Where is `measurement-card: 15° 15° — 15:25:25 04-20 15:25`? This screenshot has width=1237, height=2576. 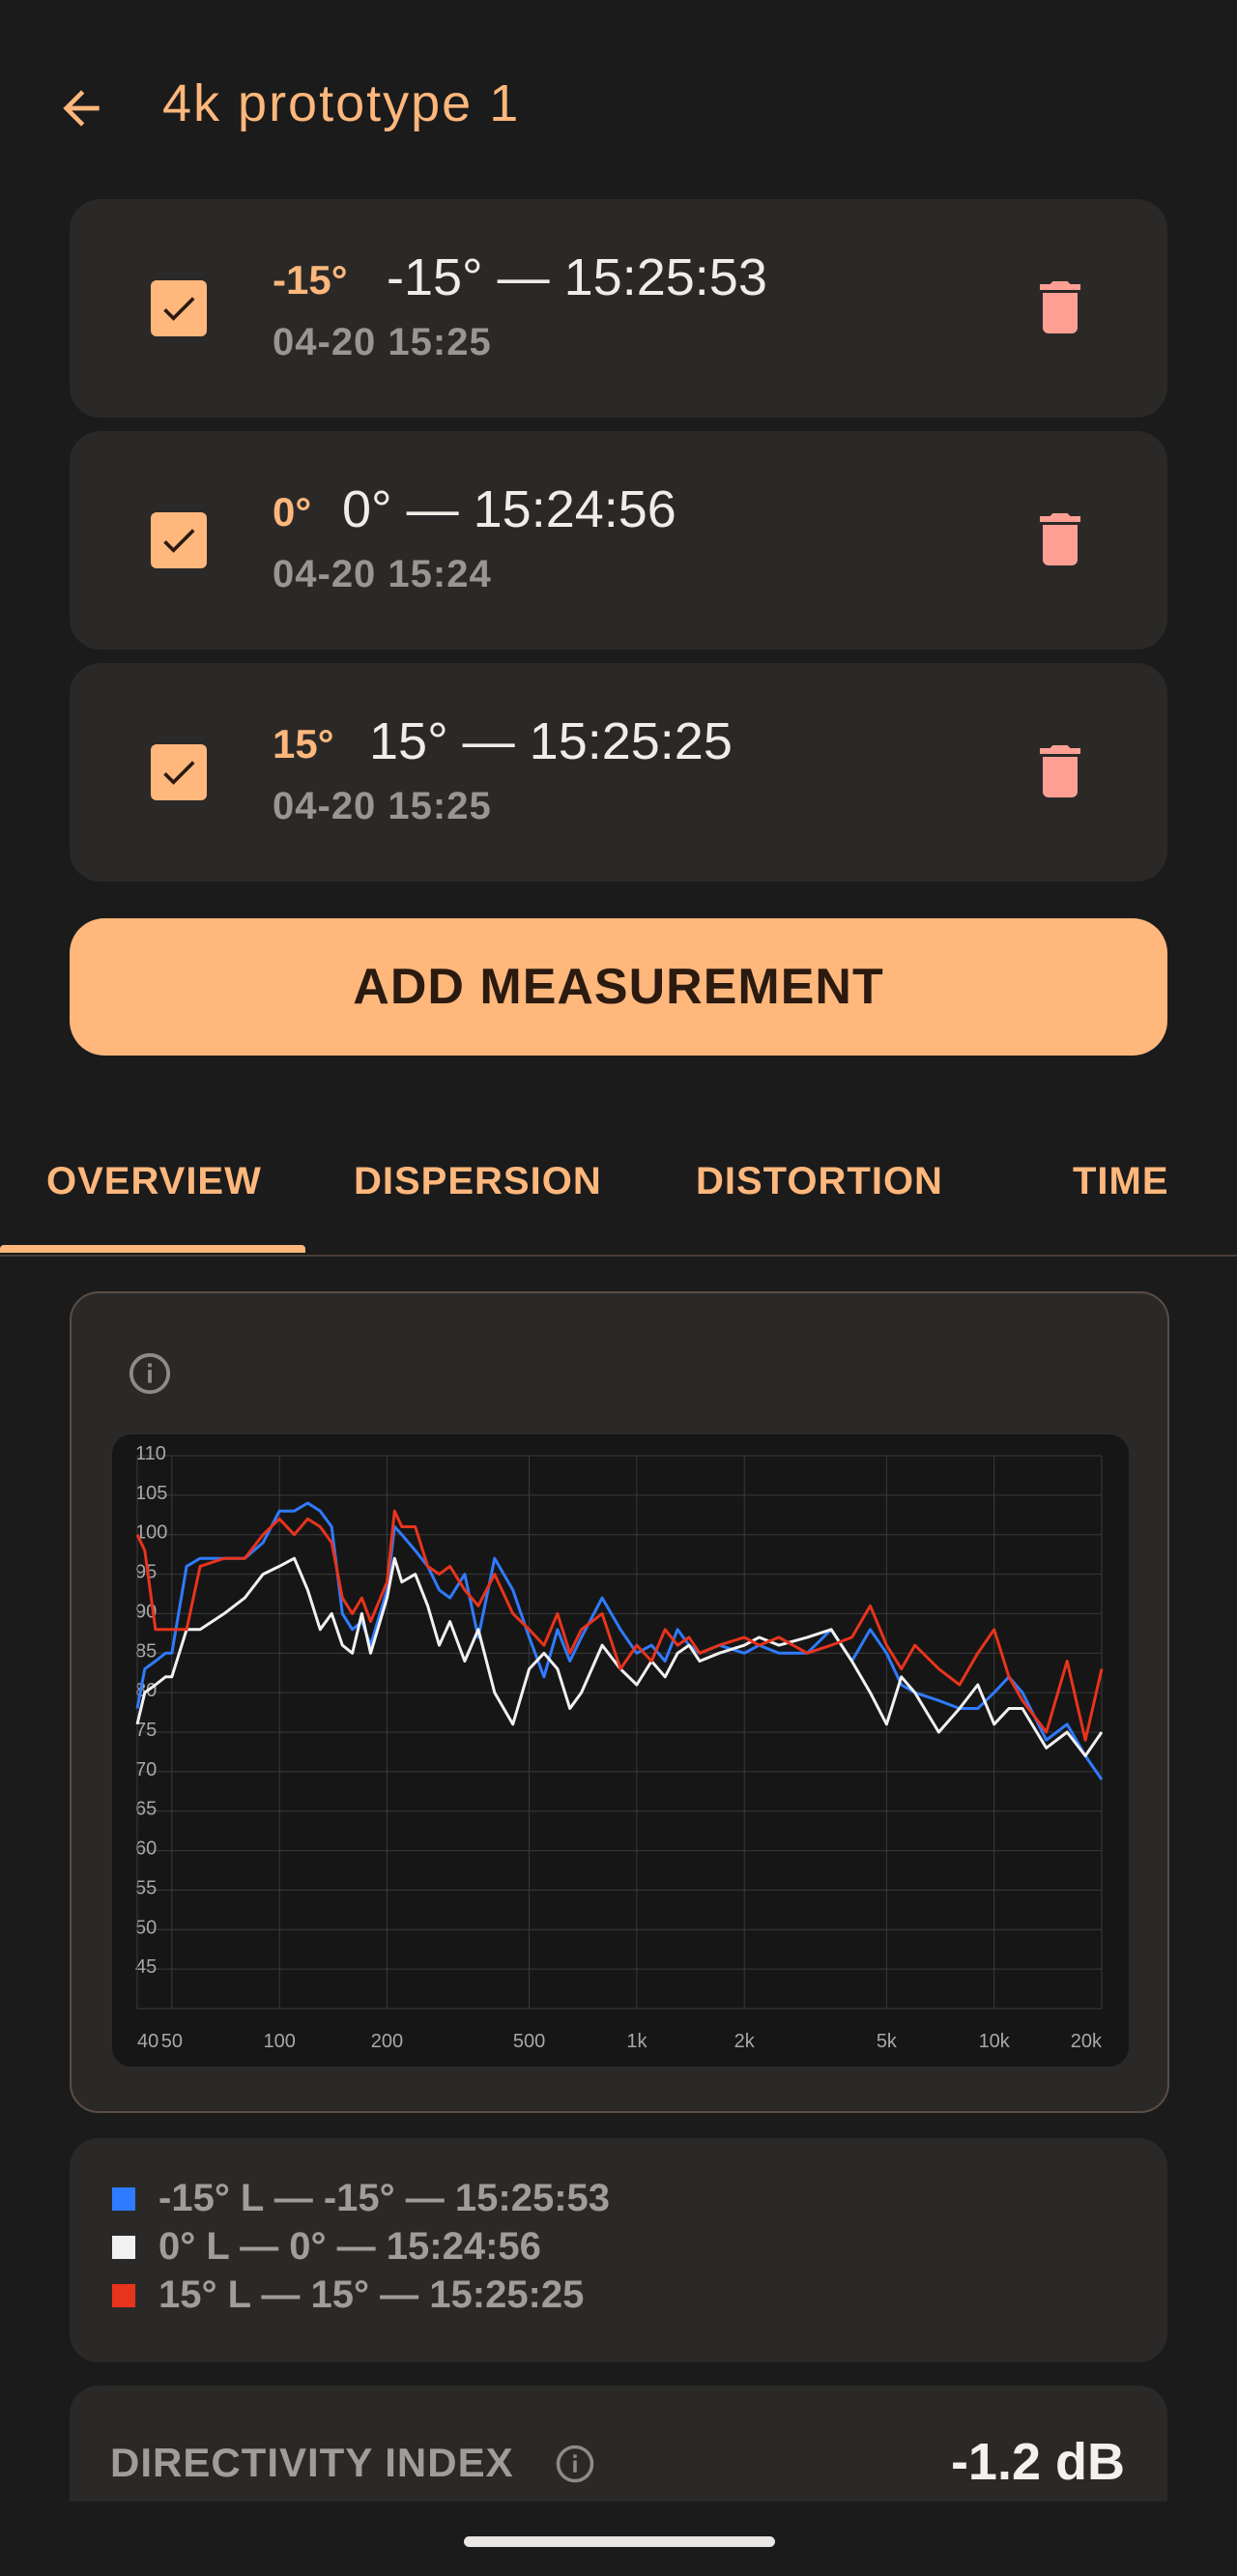
measurement-card: 15° 15° — 15:25:25 04-20 15:25 is located at coordinates (618, 772).